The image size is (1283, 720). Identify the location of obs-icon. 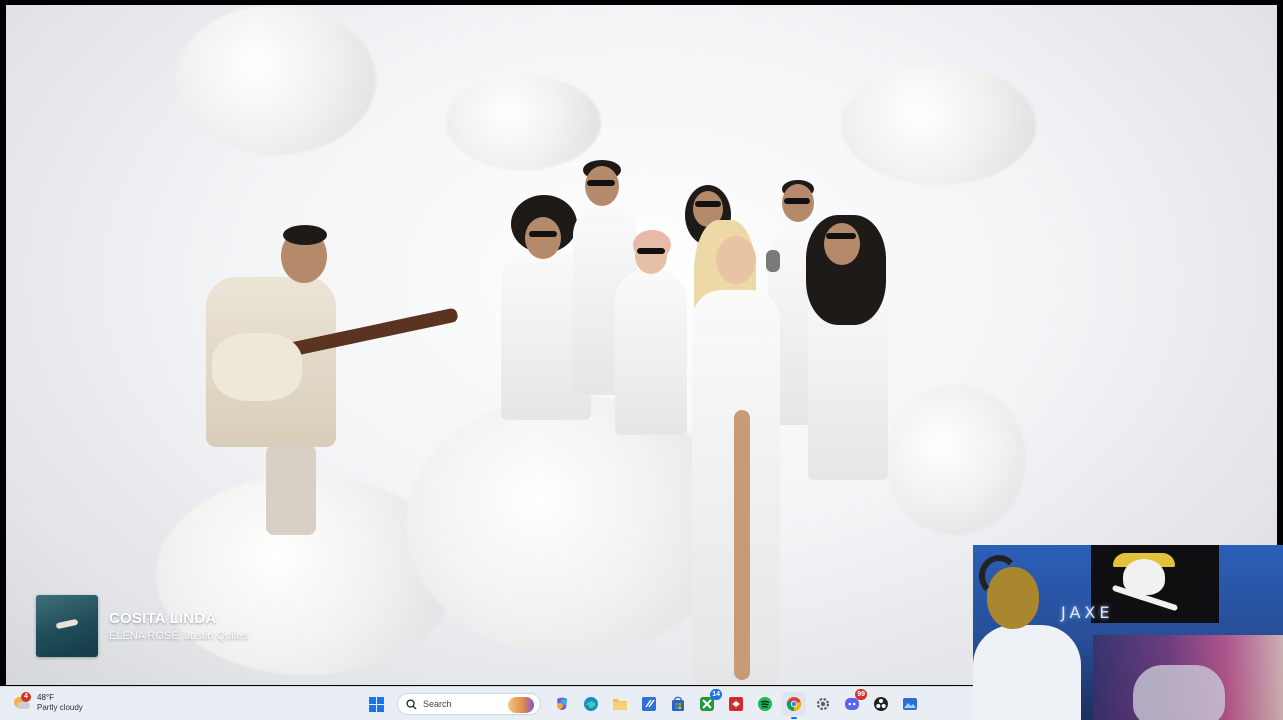
(881, 704).